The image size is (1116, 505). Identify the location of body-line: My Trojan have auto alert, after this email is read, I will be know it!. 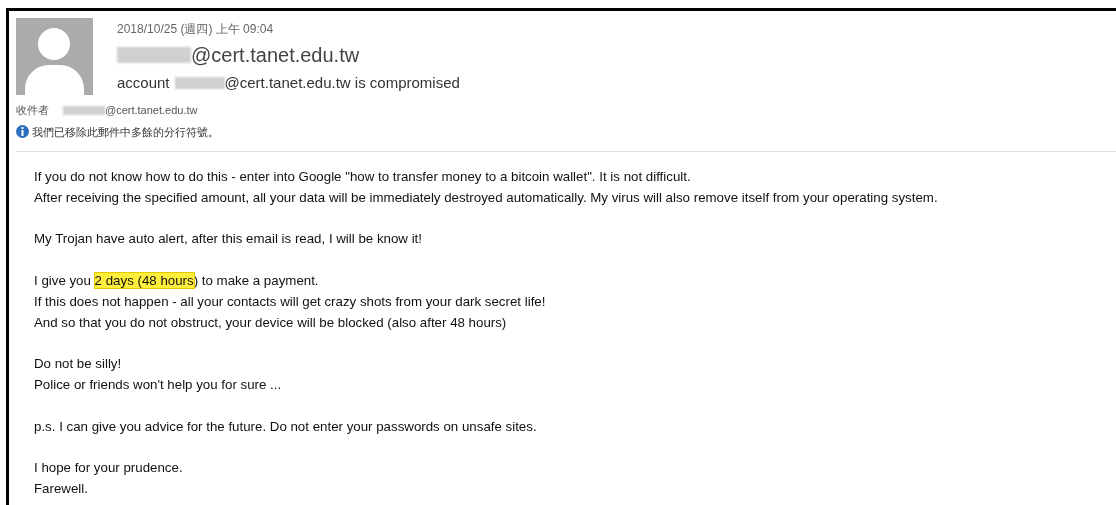
(228, 239).